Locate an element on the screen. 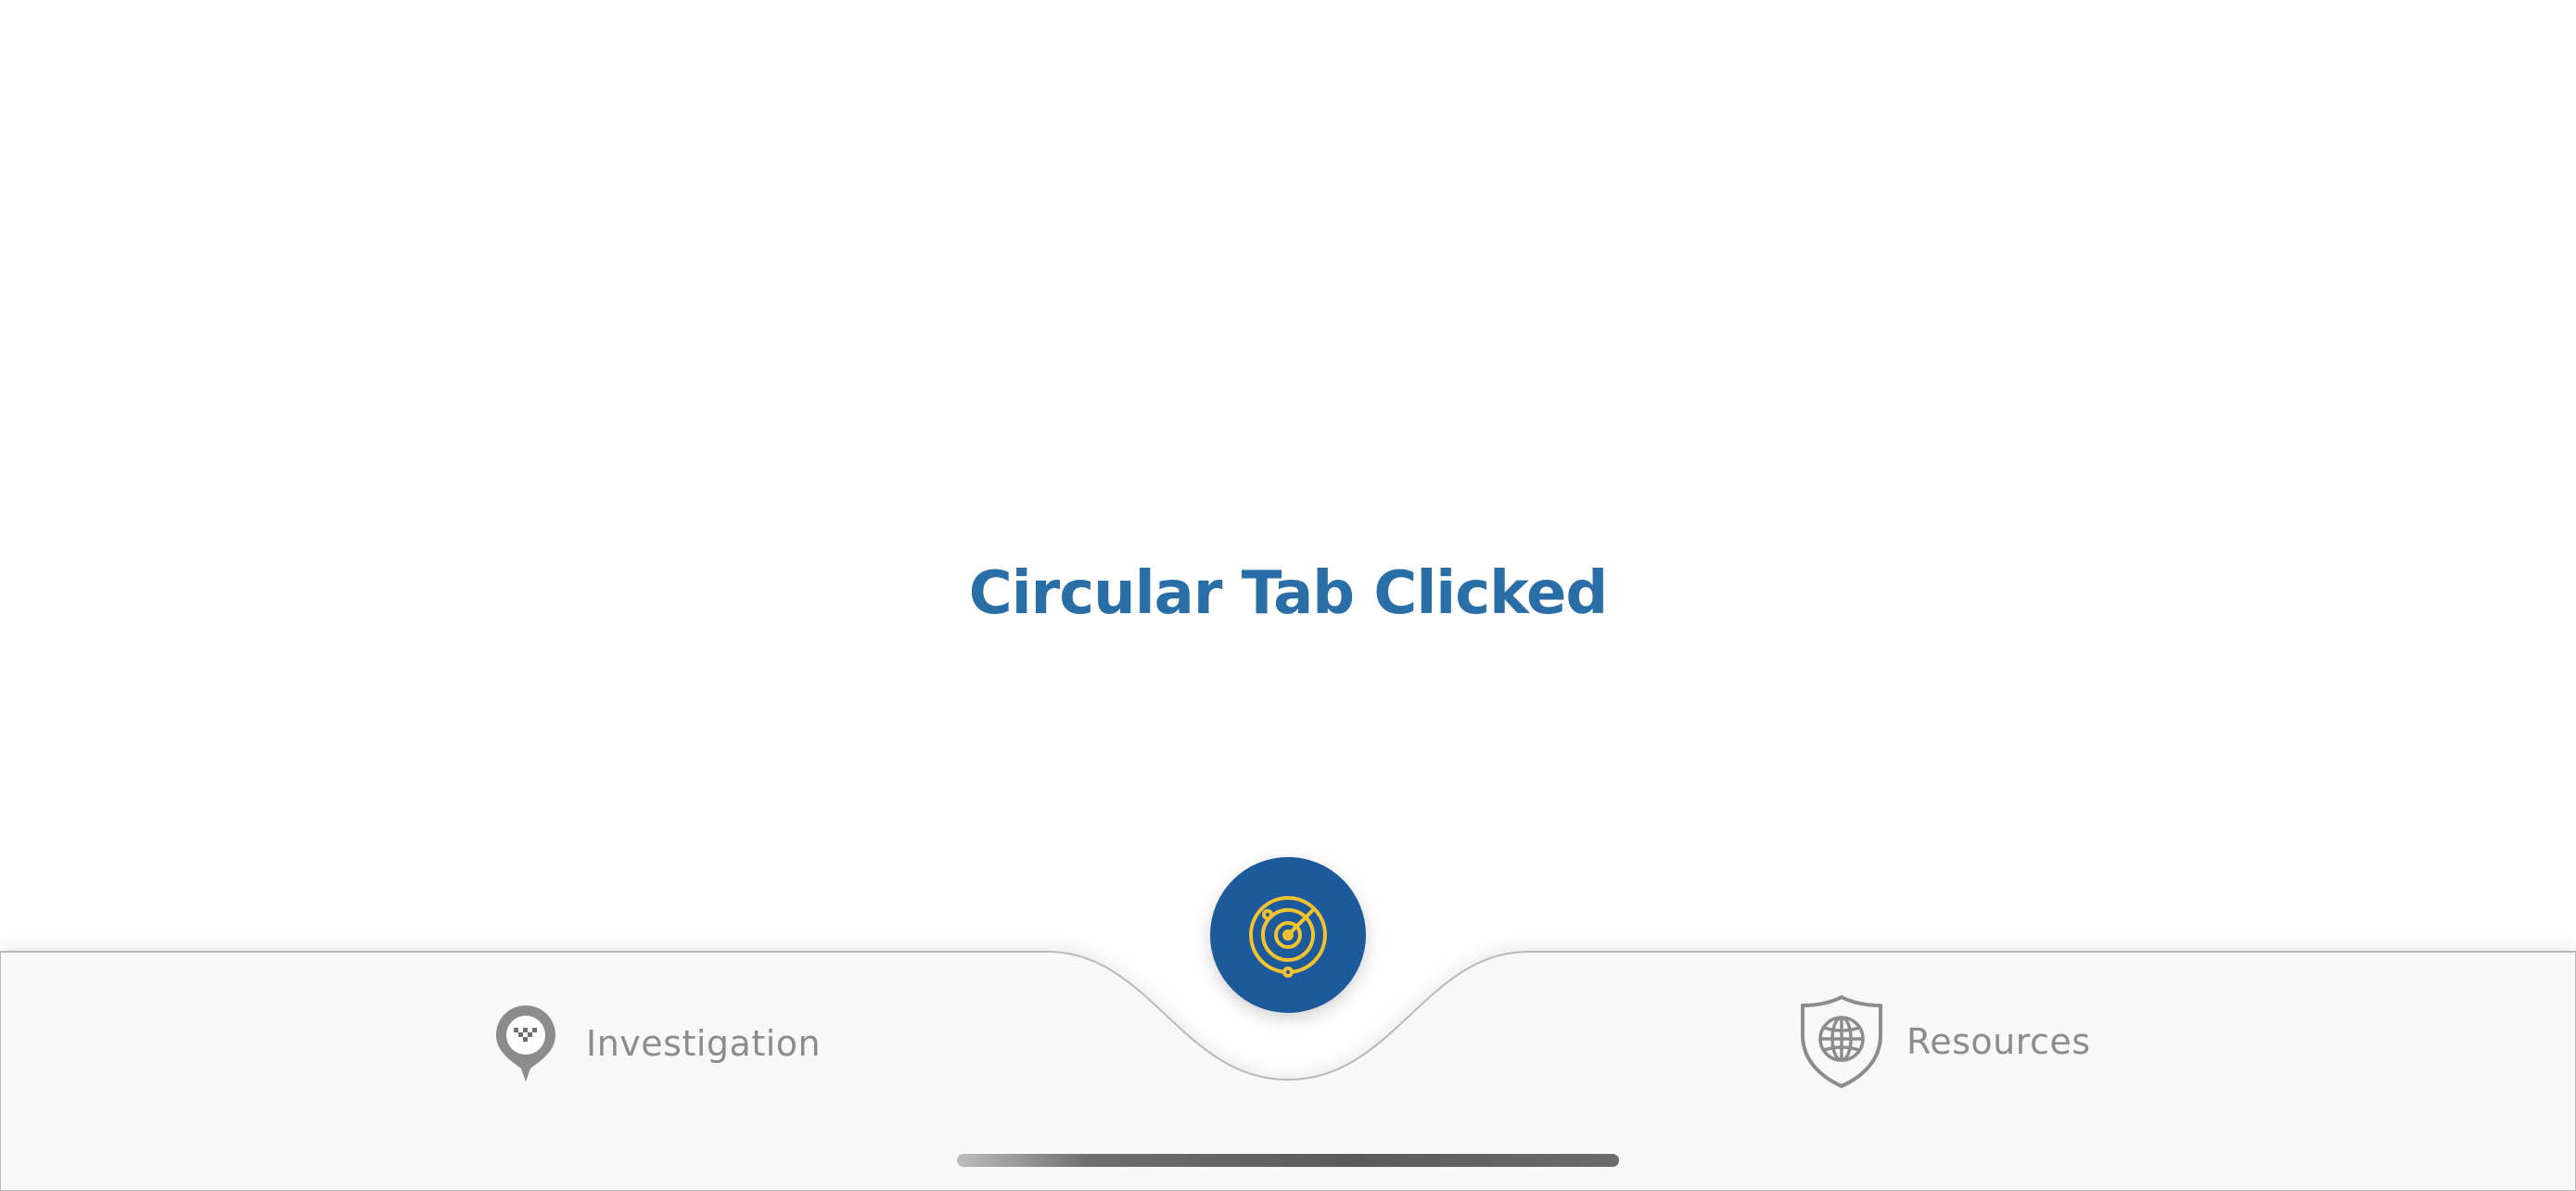 Image resolution: width=2576 pixels, height=1191 pixels. shield-globe-icon is located at coordinates (1841, 1041).